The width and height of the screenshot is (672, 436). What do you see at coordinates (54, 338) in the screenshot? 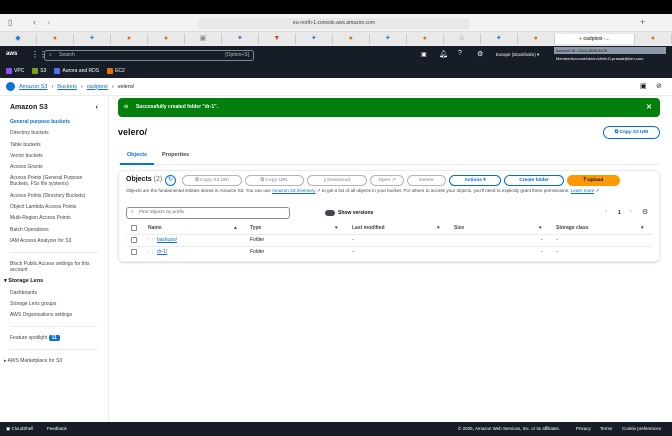
I see `nav-feature-spotlight: Feature spotlight 11` at bounding box center [54, 338].